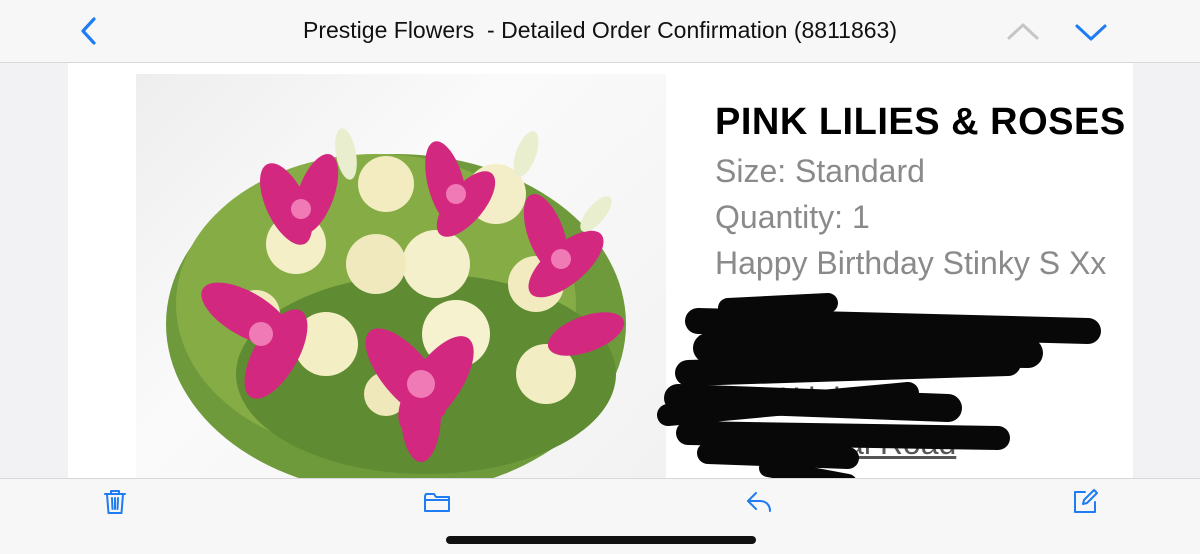 The width and height of the screenshot is (1200, 554). Describe the element at coordinates (920, 122) in the screenshot. I see `product-title: PINK LILIES & ROSES` at that location.